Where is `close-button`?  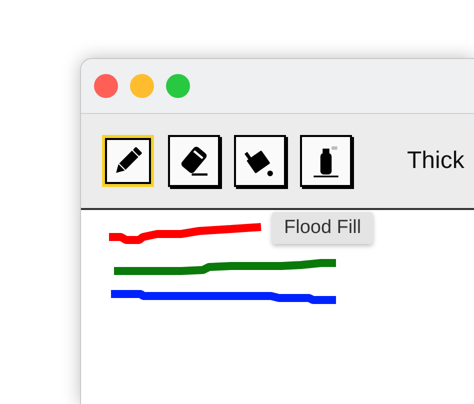 close-button is located at coordinates (106, 86).